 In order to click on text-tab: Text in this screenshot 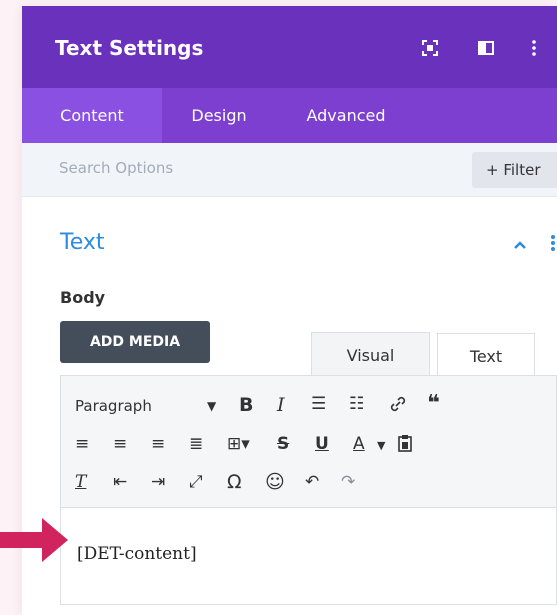, I will do `click(486, 356)`.